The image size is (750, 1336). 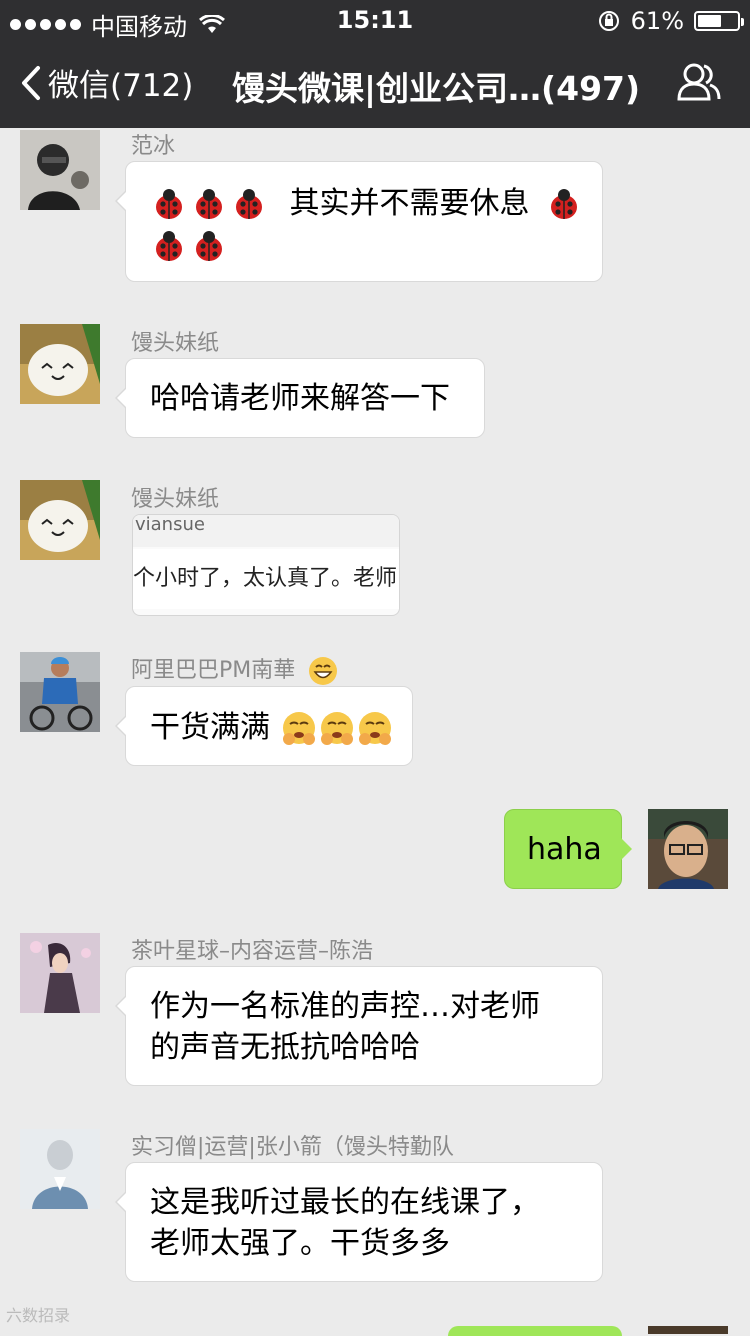 I want to click on message-bubble: 这是我听过最长的在线课了， 老师太强了。干货多多, so click(x=359, y=1222).